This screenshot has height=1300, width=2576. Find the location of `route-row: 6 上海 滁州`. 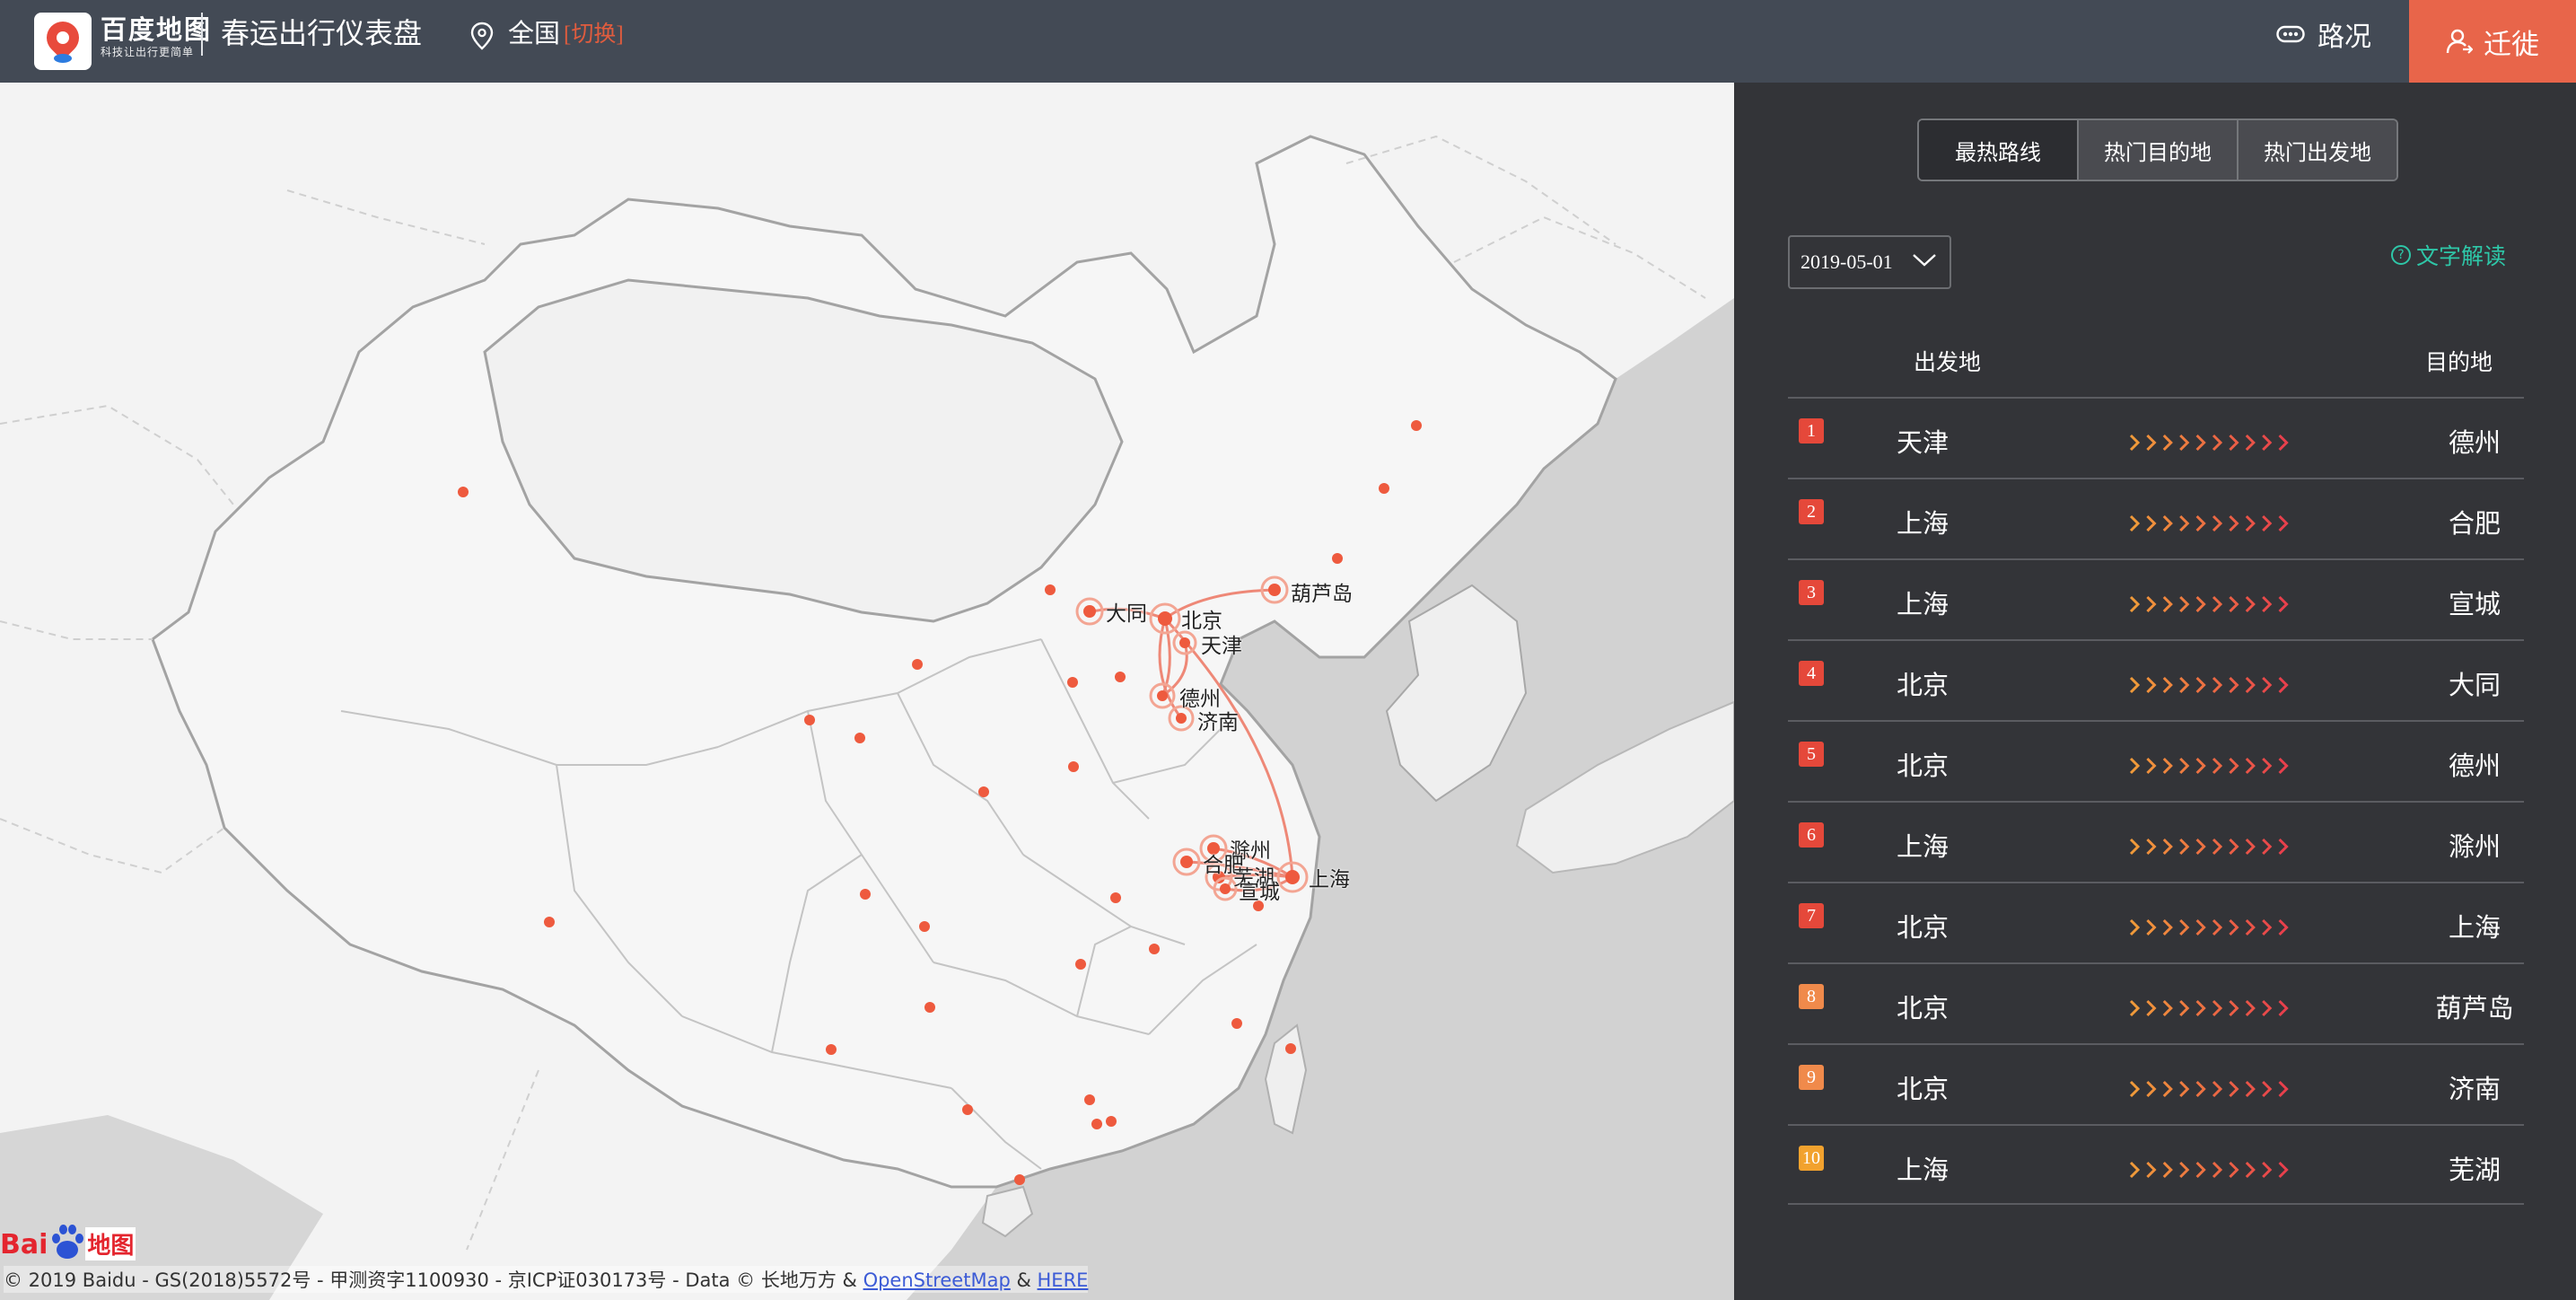

route-row: 6 上海 滁州 is located at coordinates (2156, 841).